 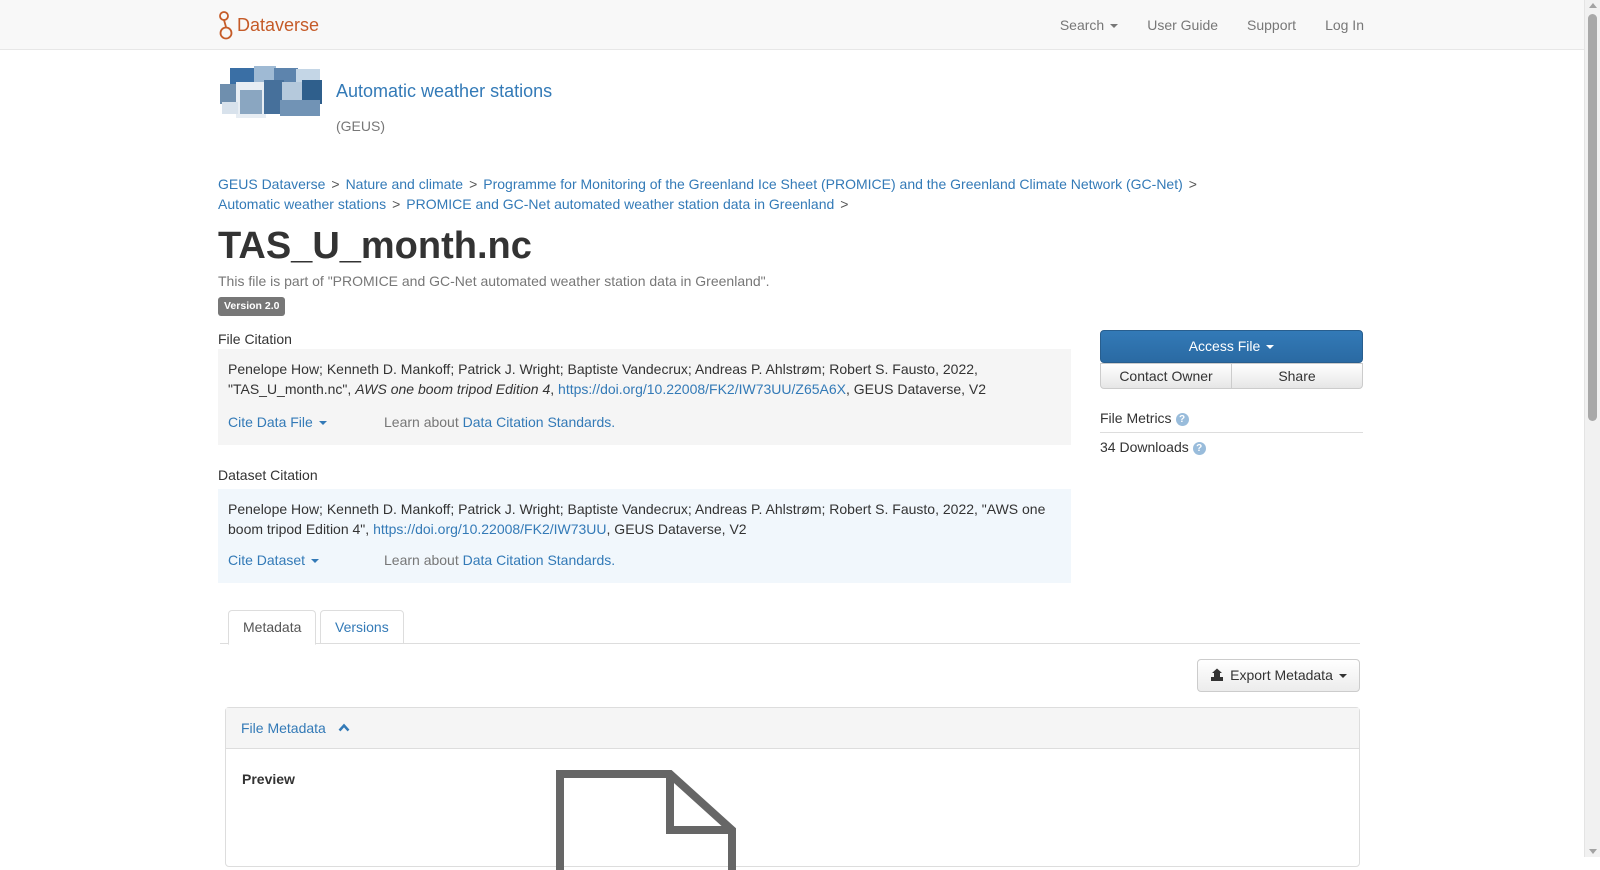 I want to click on nav-search: Search, so click(x=1089, y=25).